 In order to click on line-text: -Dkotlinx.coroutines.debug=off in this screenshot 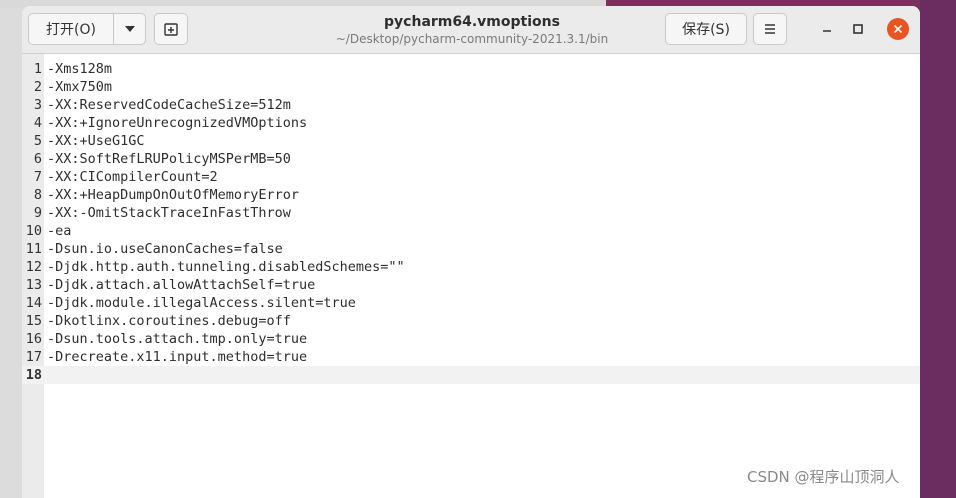, I will do `click(169, 321)`.